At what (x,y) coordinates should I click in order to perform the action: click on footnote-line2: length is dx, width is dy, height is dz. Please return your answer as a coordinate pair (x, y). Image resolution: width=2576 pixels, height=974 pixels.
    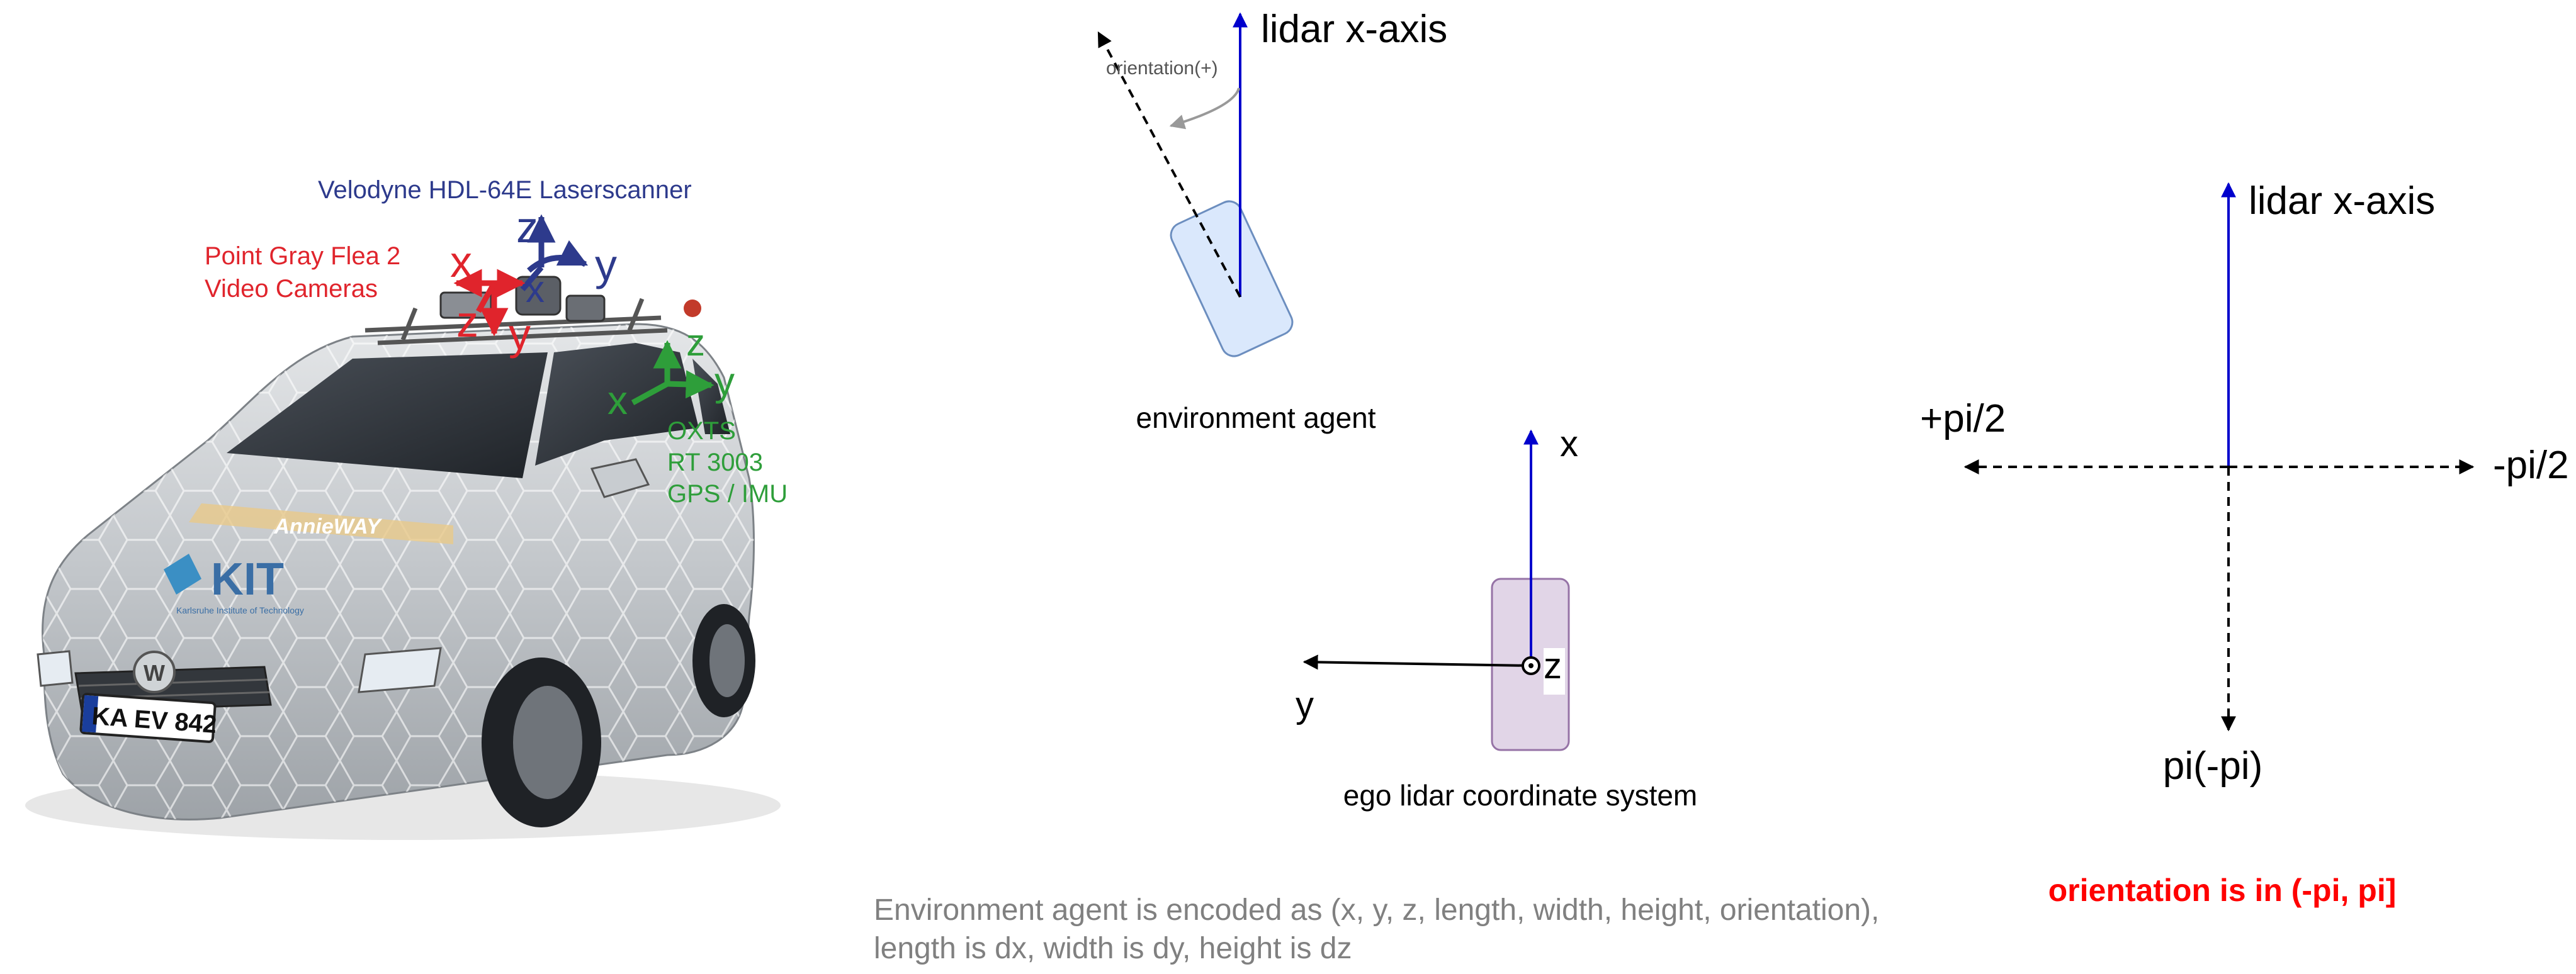
    Looking at the image, I should click on (1113, 948).